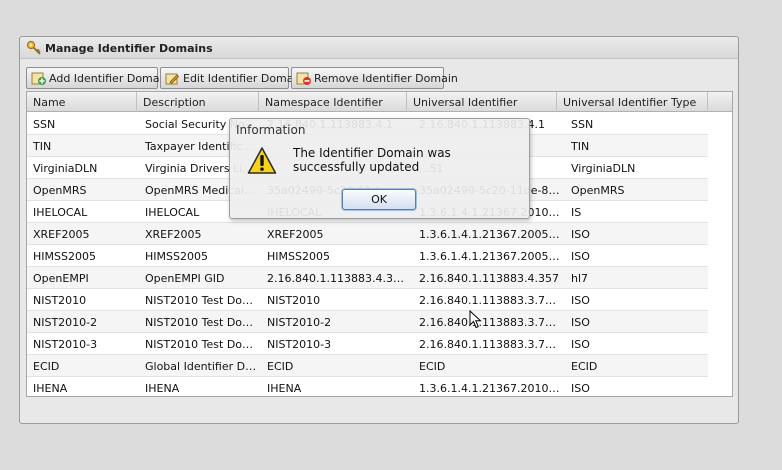 The image size is (782, 470). What do you see at coordinates (243, 78) in the screenshot?
I see `edit-label: Edit Identifier Domain` at bounding box center [243, 78].